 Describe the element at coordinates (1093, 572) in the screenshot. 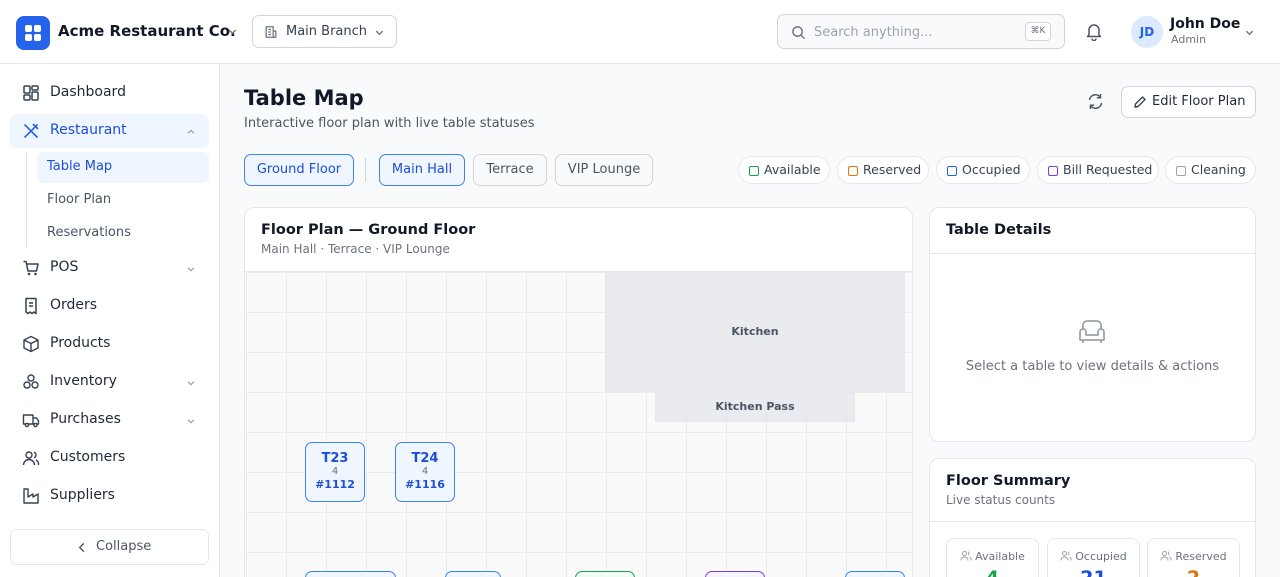

I see `stat-value: 21` at that location.